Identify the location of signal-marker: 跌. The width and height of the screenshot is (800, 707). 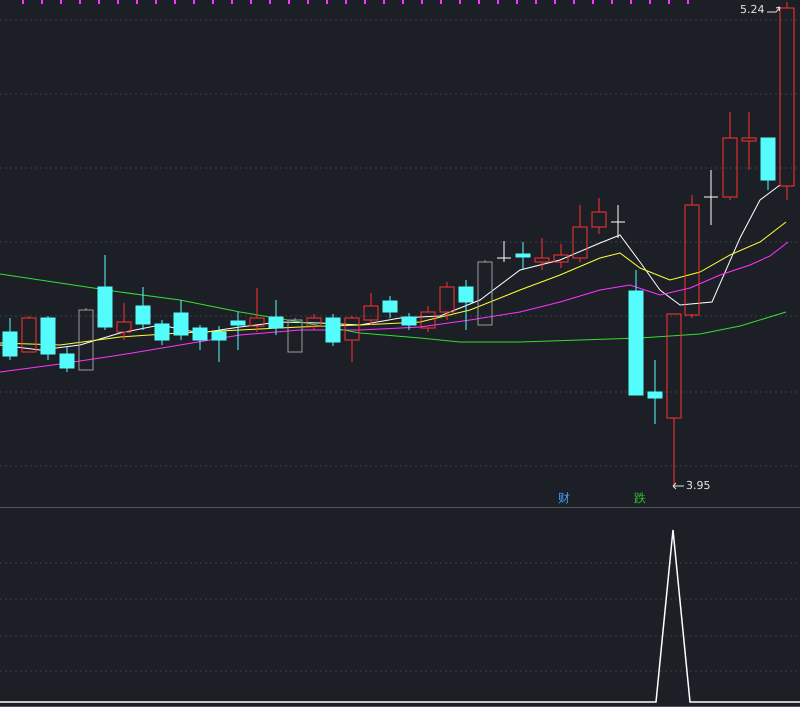
(640, 498).